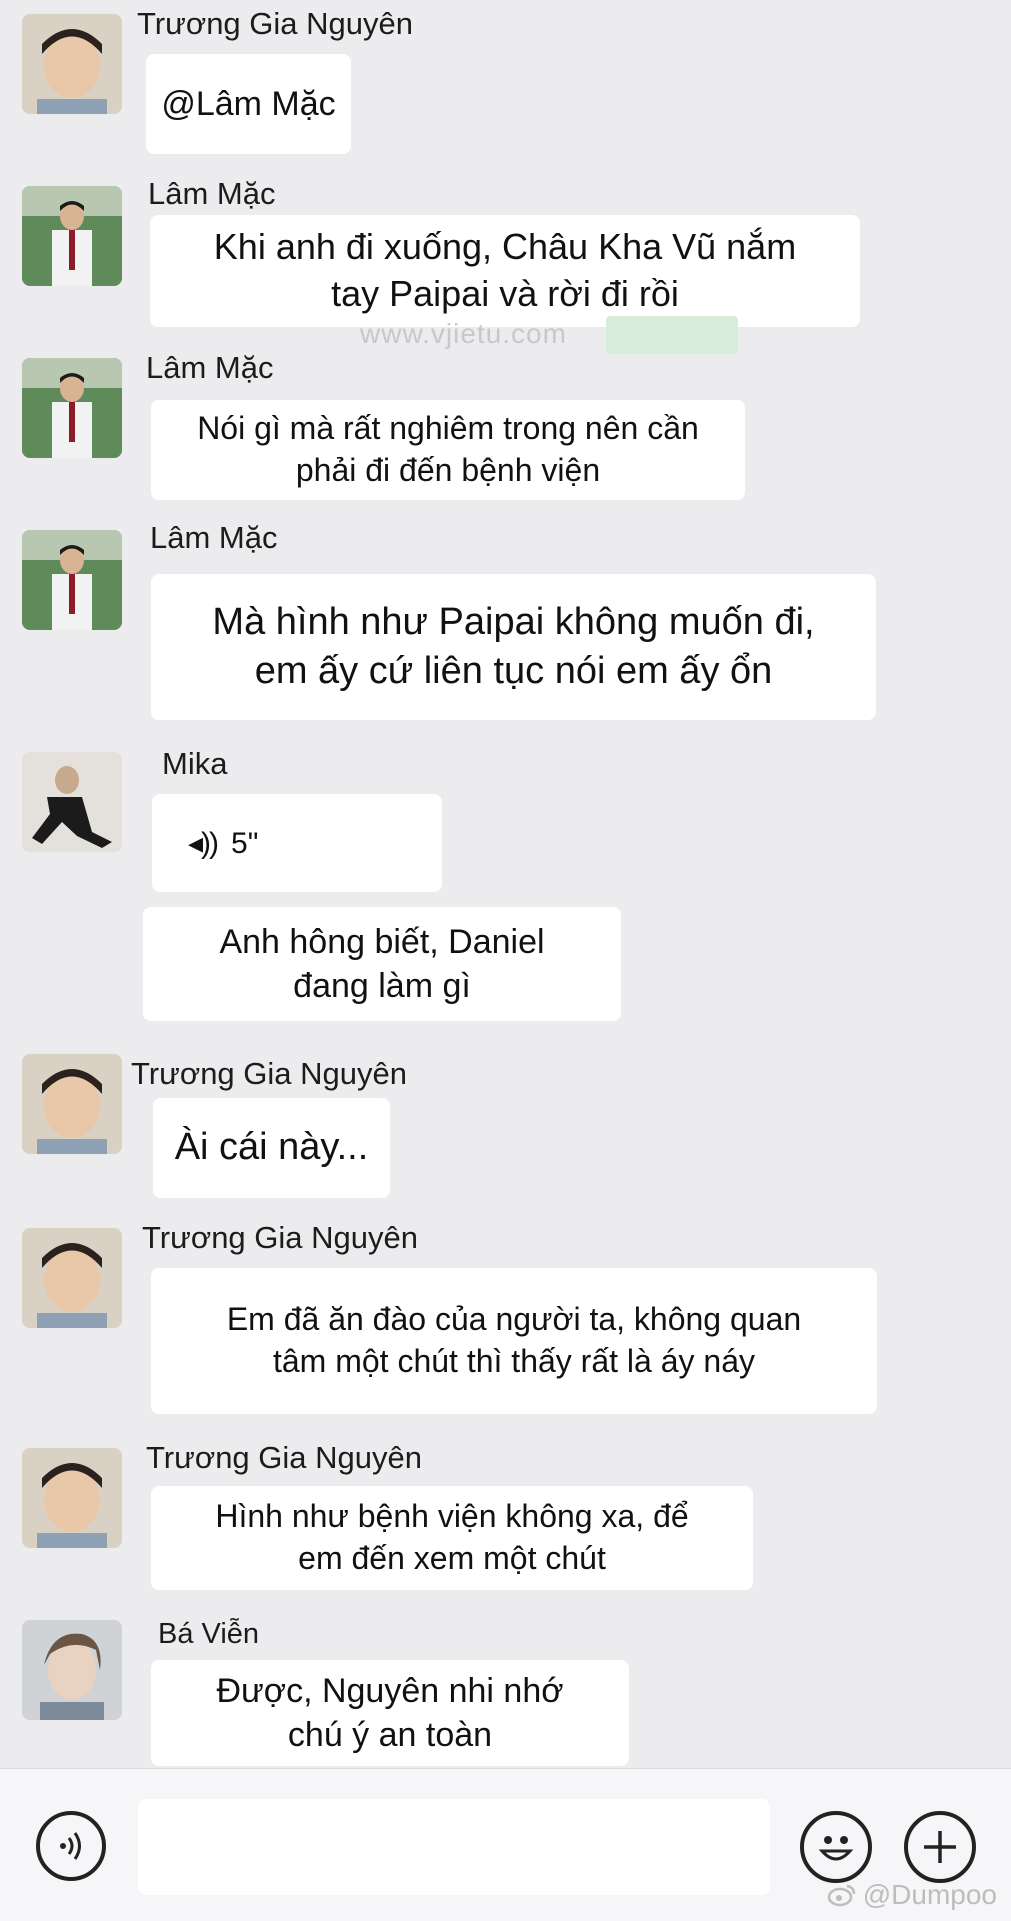 This screenshot has width=1011, height=1921. I want to click on message-bubble: Được, Nguyên nhi nhớ chú ý an toàn, so click(390, 1713).